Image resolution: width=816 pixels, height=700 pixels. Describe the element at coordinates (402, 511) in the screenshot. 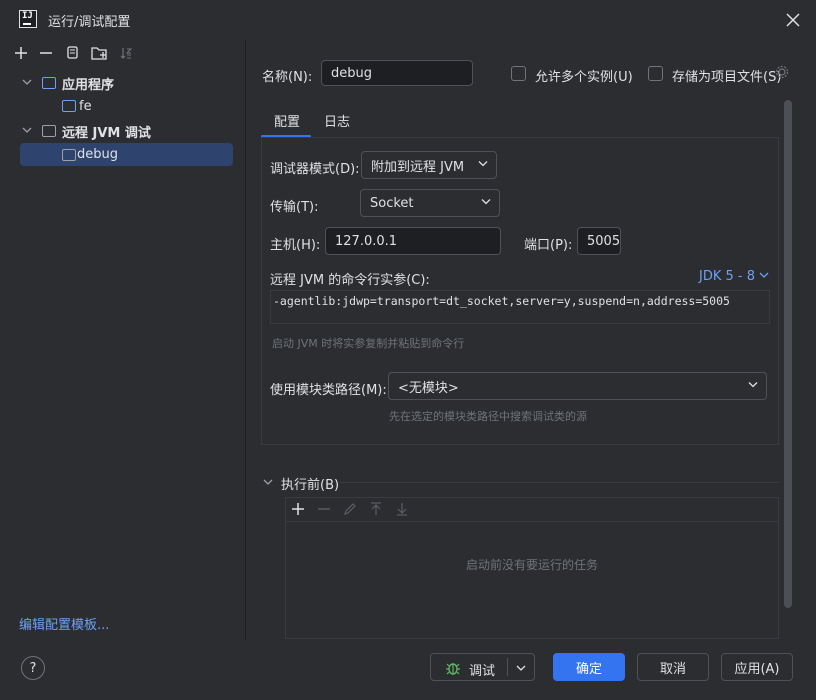

I see `move-down-icon` at that location.